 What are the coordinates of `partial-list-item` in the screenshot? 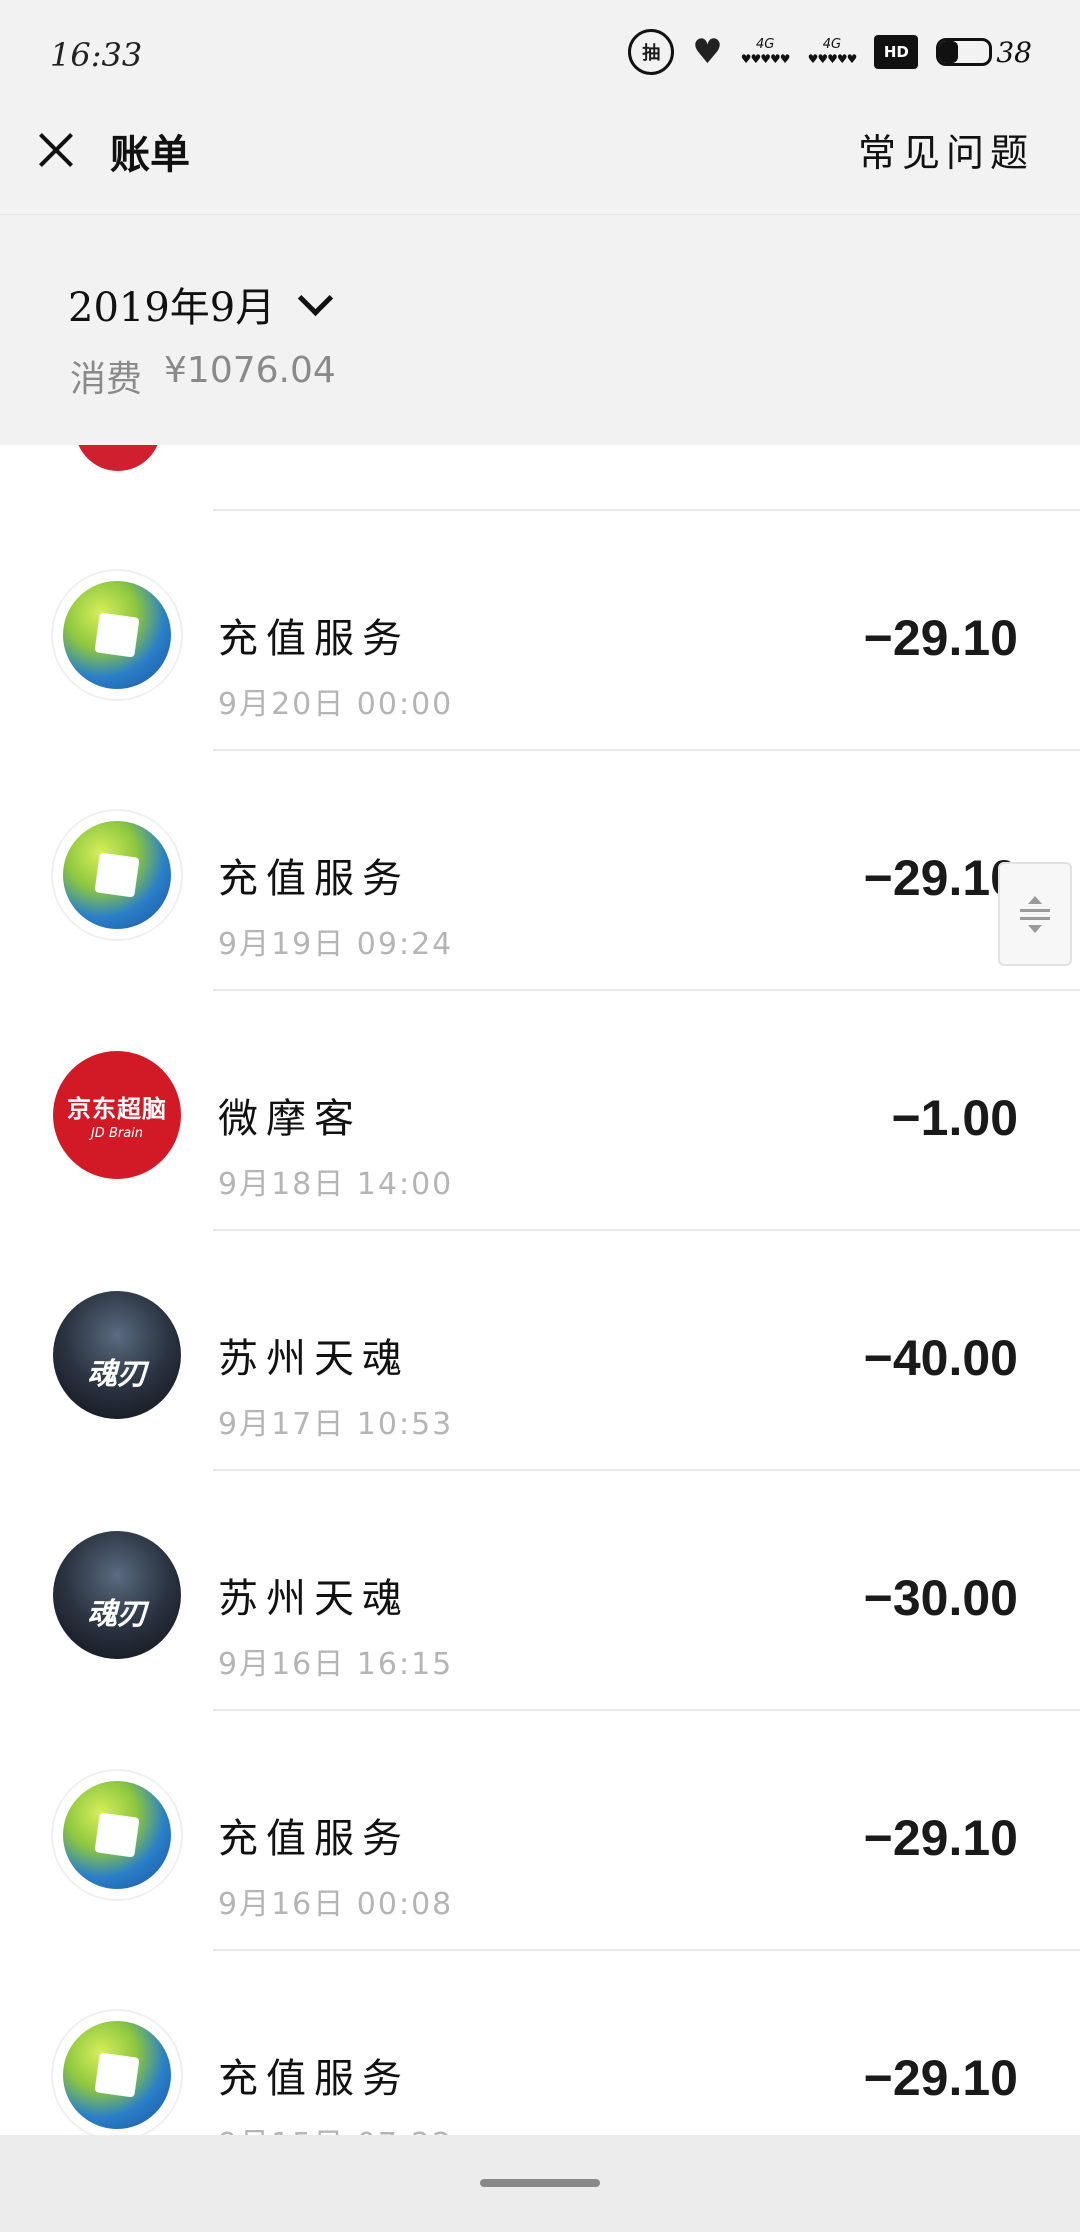 It's located at (540, 478).